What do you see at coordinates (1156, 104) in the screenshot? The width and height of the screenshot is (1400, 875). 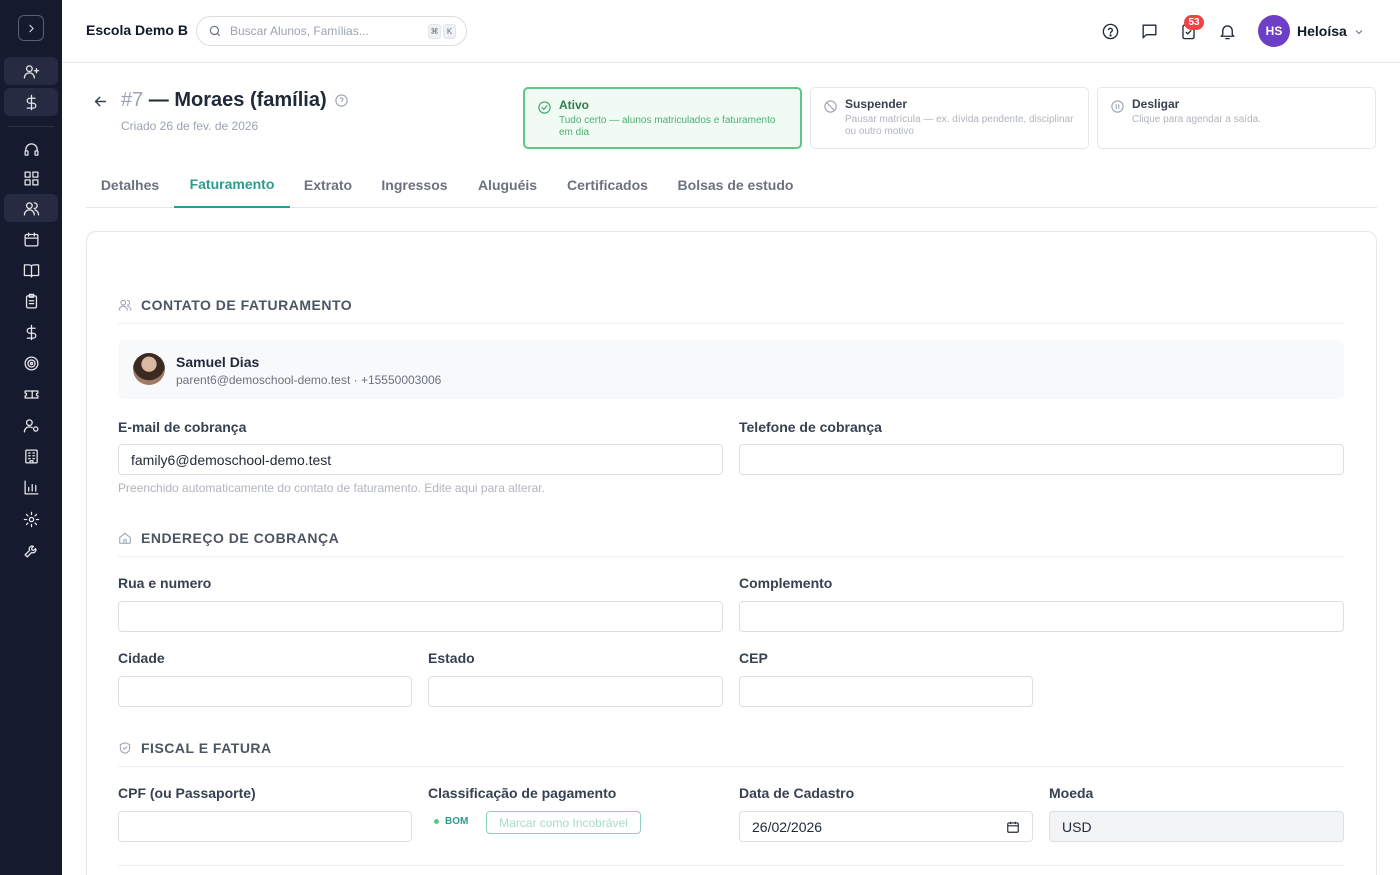 I see `status-terminate-title: Desligar` at bounding box center [1156, 104].